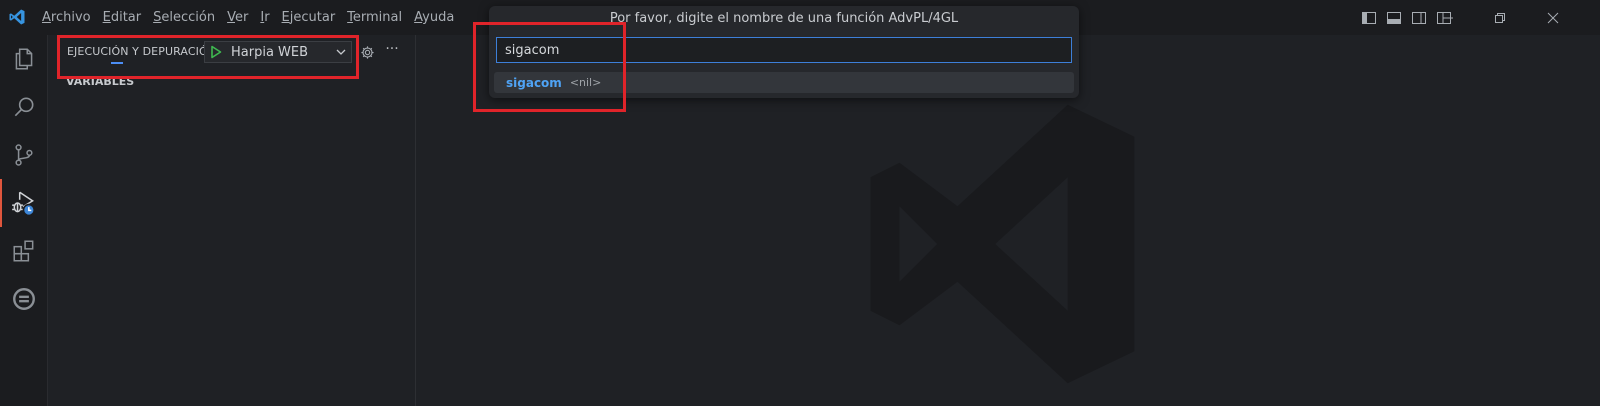  What do you see at coordinates (264, 18) in the screenshot?
I see `menu-ir: Ir` at bounding box center [264, 18].